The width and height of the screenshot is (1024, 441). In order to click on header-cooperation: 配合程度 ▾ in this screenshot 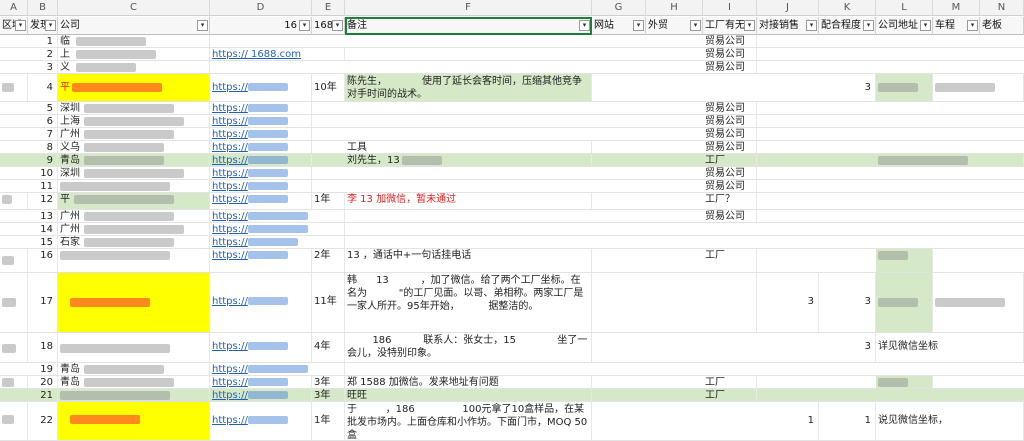, I will do `click(847, 26)`.